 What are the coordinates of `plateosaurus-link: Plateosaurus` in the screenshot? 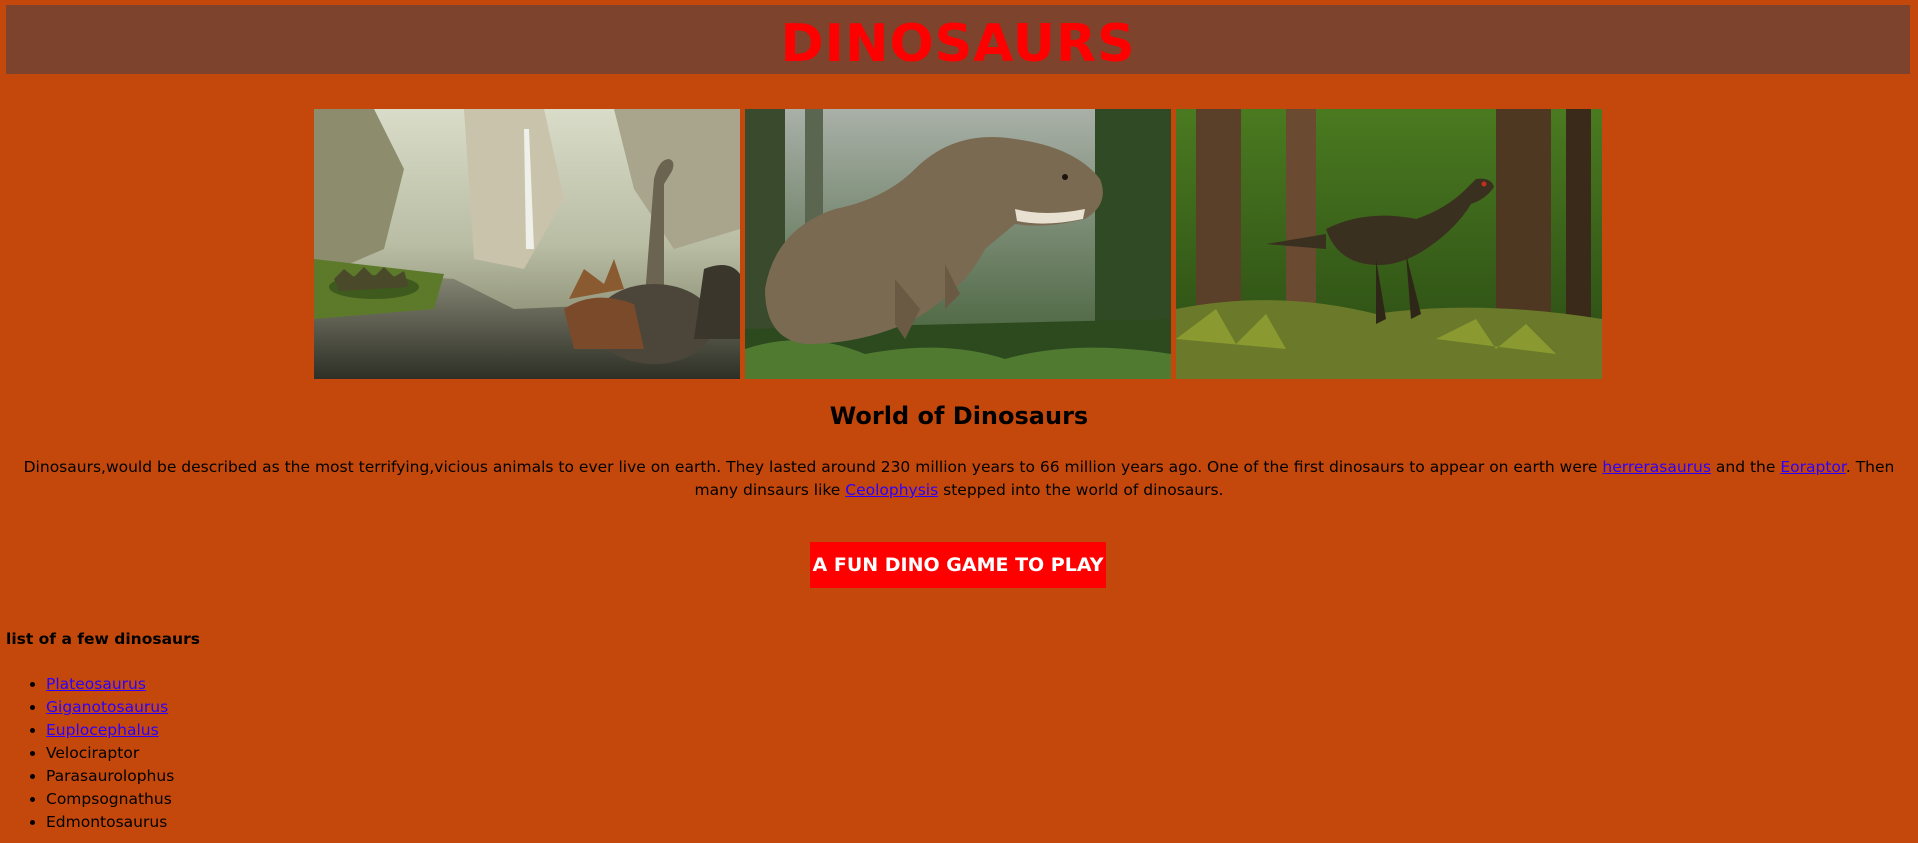 It's located at (96, 684).